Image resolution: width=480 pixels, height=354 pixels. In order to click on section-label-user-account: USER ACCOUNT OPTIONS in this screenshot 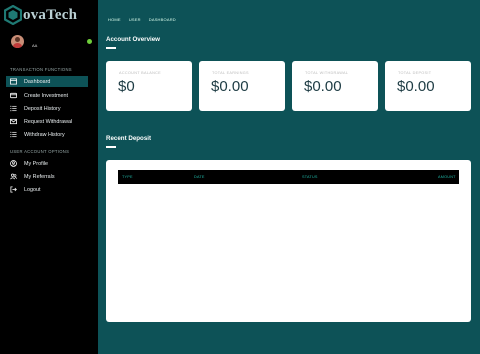, I will do `click(40, 151)`.